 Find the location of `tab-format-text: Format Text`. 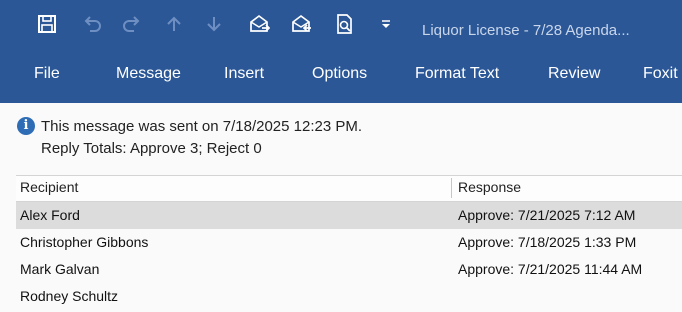

tab-format-text: Format Text is located at coordinates (457, 74).